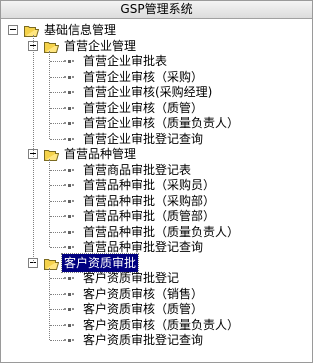  I want to click on tree-node-label: 客户资质审批登记查询, so click(143, 340).